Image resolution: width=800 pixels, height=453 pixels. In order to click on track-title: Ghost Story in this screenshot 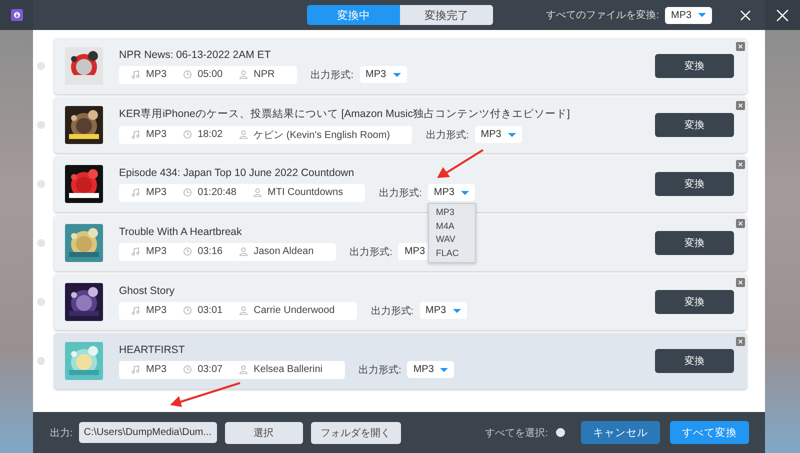, I will do `click(146, 290)`.